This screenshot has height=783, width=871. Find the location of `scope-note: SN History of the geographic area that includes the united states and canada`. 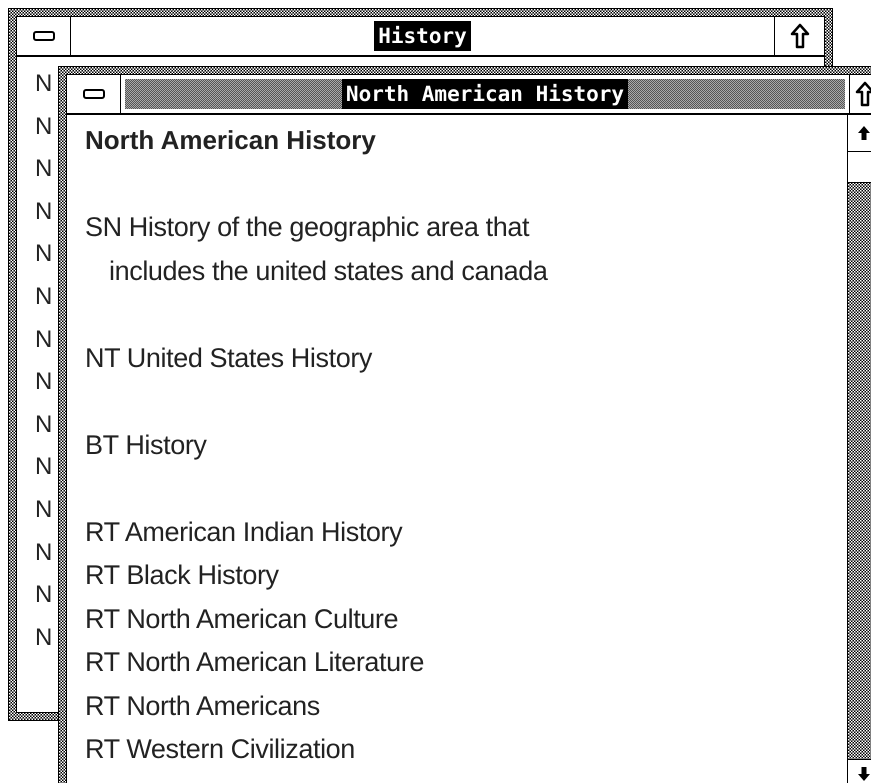

scope-note: SN History of the geographic area that includes the united states and canada is located at coordinates (317, 249).